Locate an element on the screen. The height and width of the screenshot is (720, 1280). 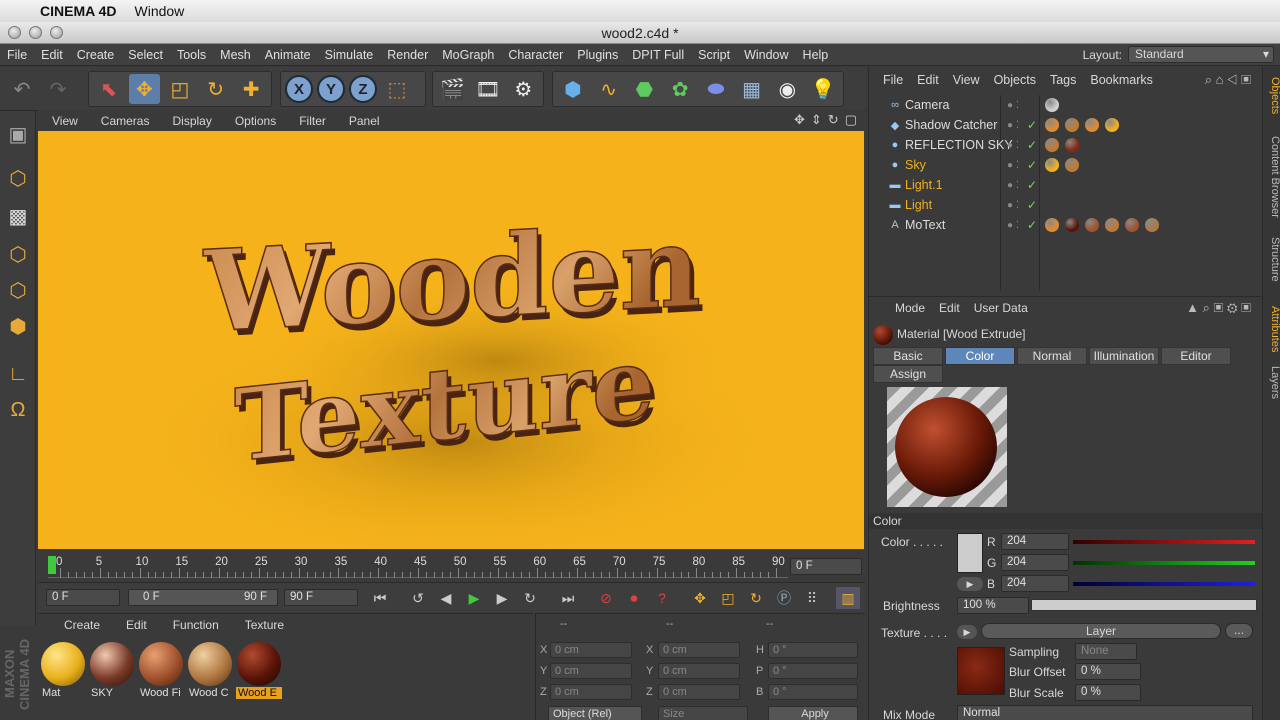
polygons-mode-icon: ⬢ is located at coordinates (18, 326).